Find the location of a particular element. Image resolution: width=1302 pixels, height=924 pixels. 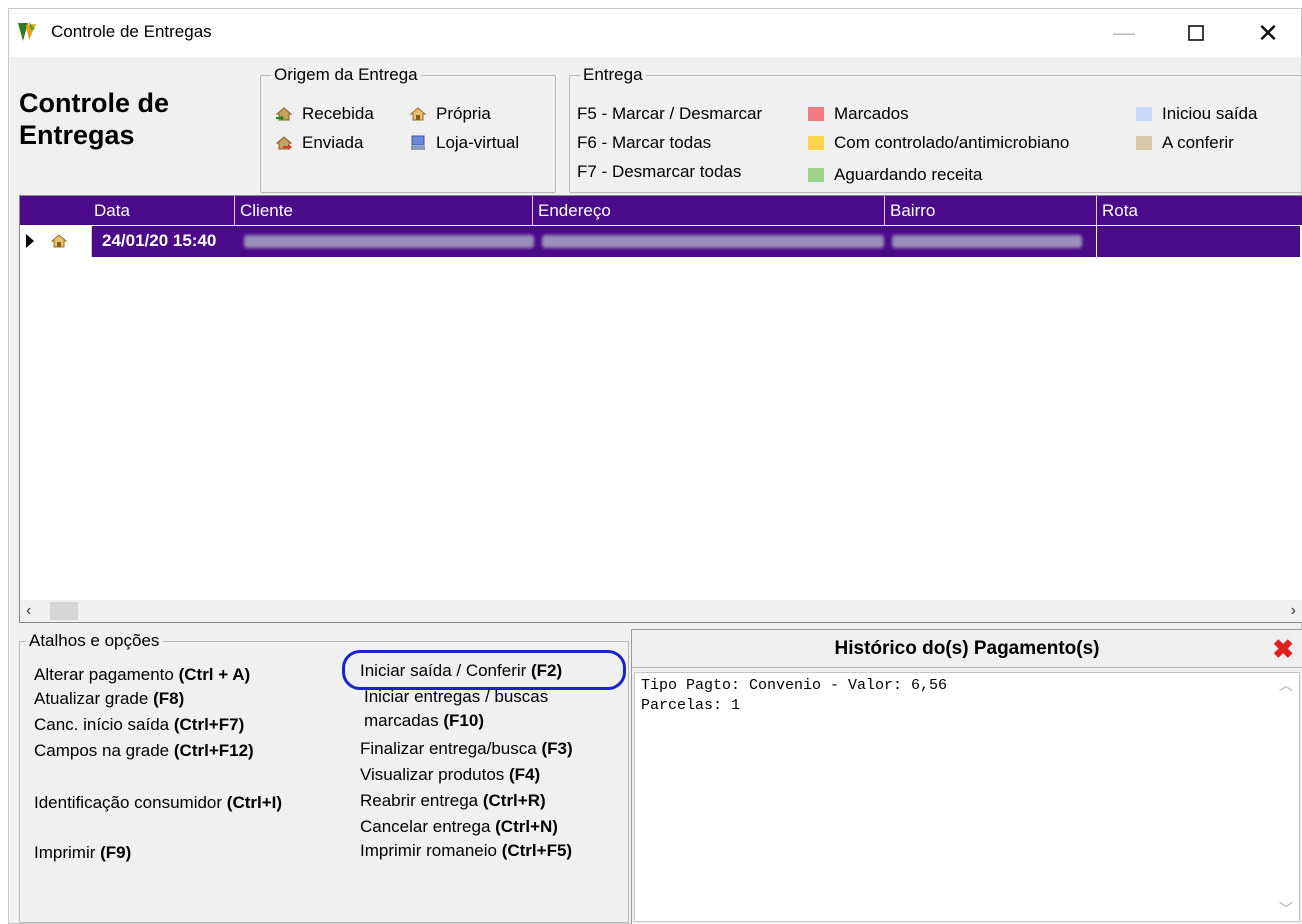

row-data-cells: 24/01/20 15:40 is located at coordinates (696, 241).